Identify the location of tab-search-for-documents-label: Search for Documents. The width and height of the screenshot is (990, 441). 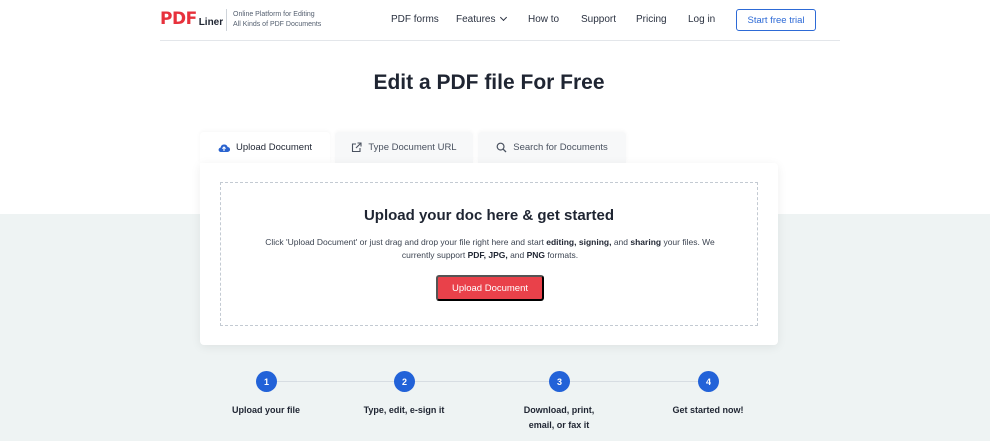
(560, 147).